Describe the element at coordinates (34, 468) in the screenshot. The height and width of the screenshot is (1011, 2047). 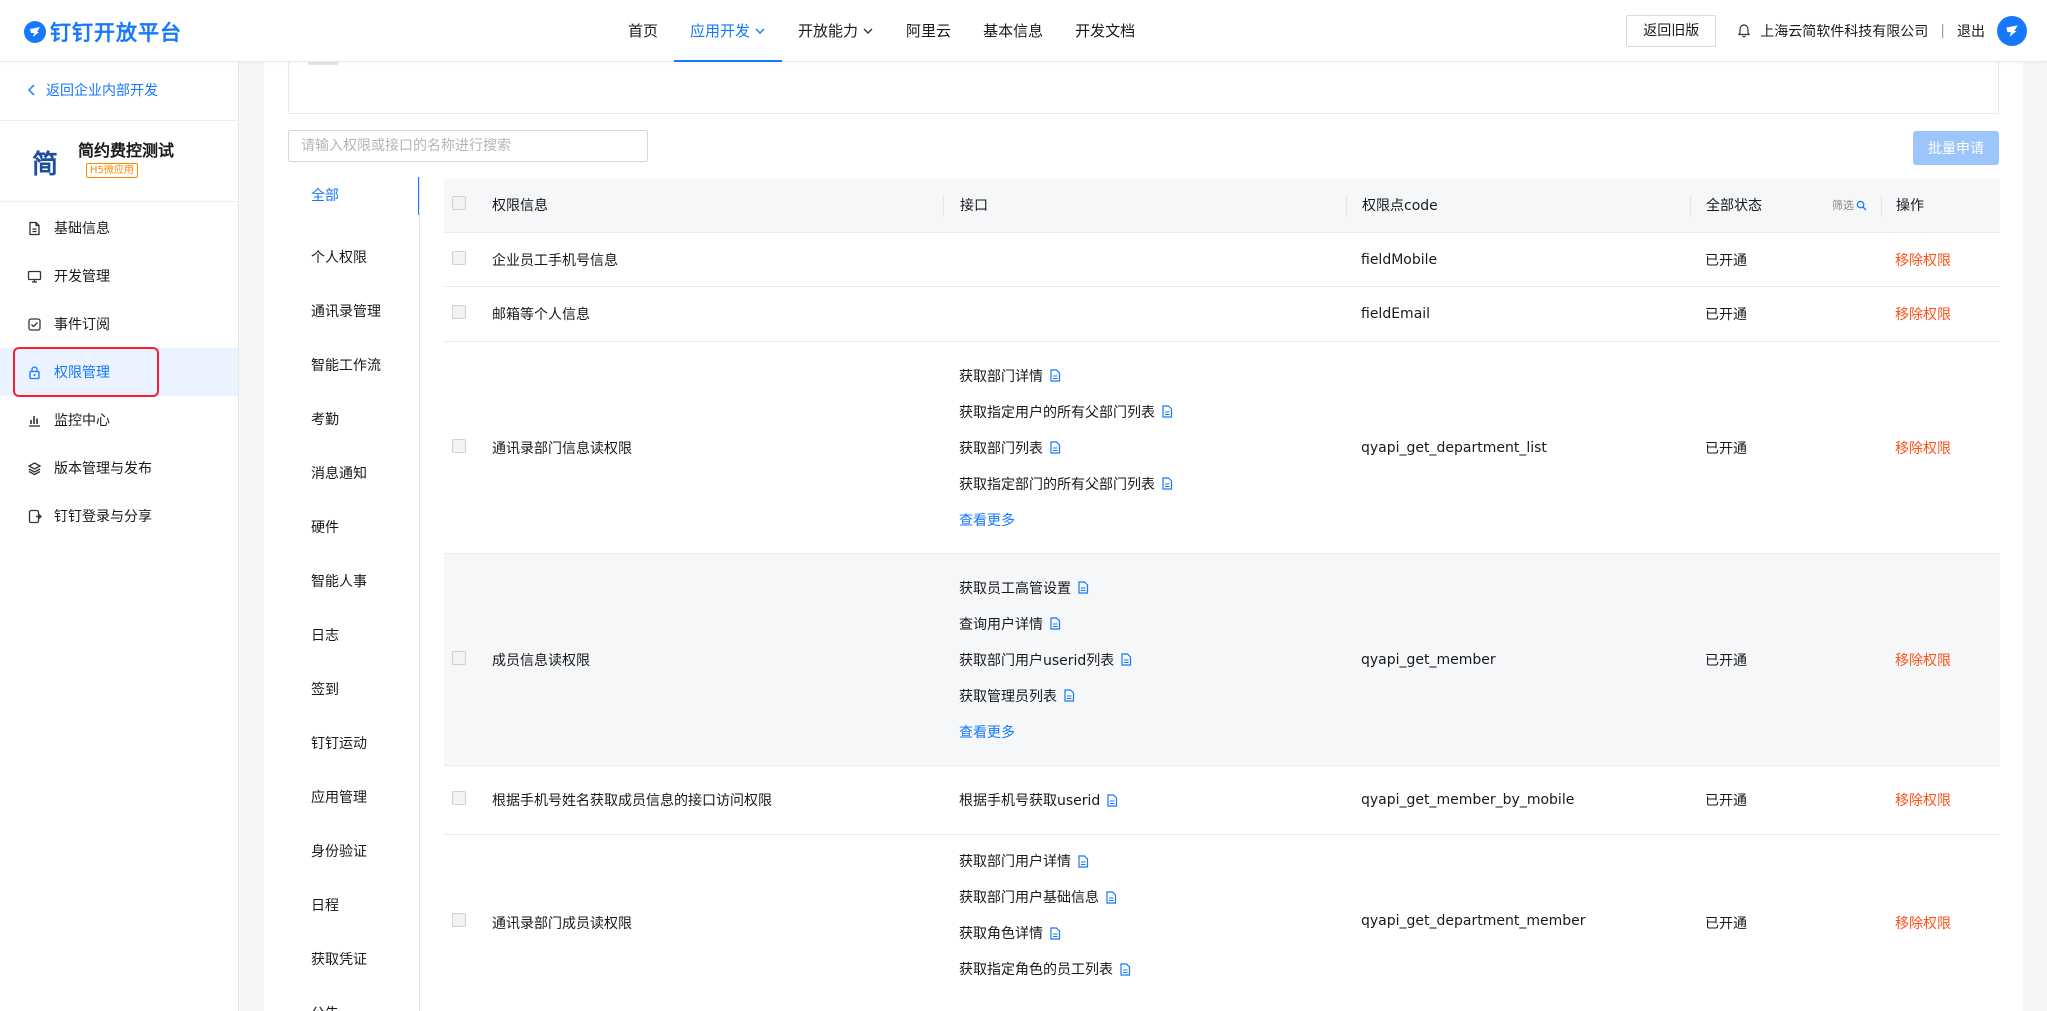
I see `layers-icon` at that location.